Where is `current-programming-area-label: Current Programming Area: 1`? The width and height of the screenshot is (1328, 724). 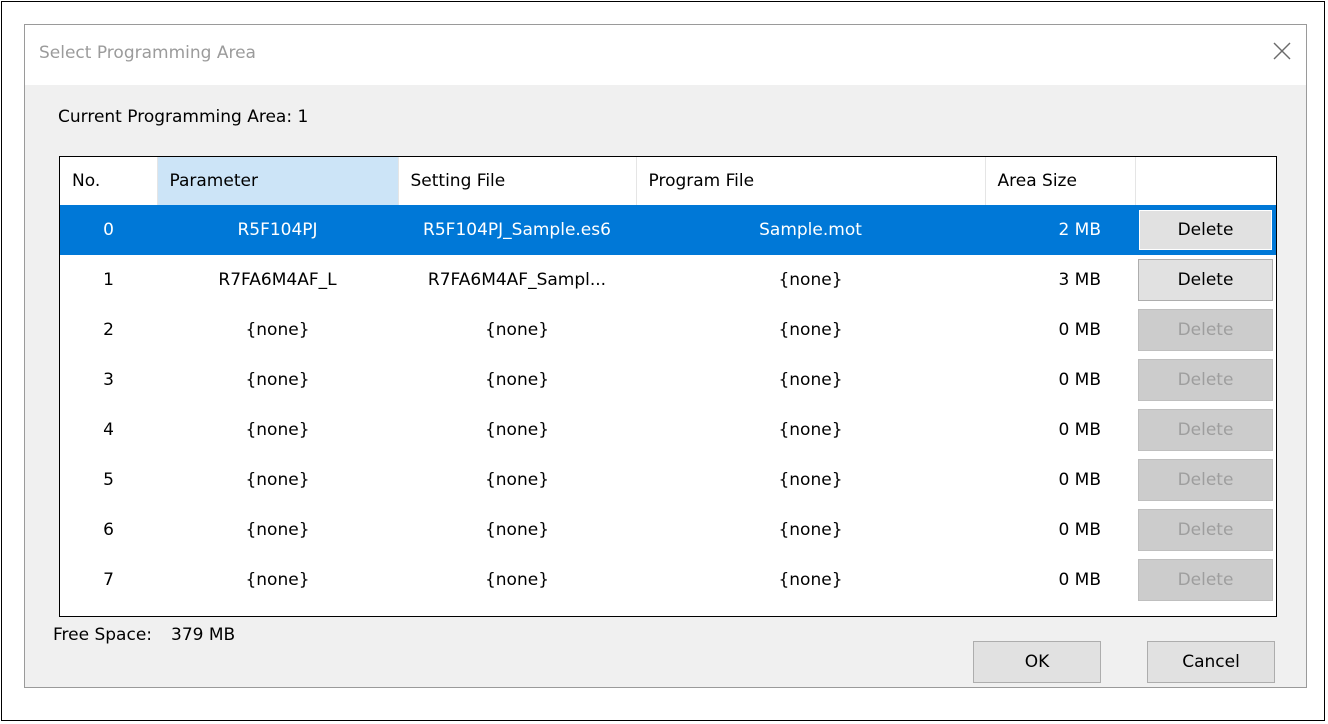
current-programming-area-label: Current Programming Area: 1 is located at coordinates (183, 117).